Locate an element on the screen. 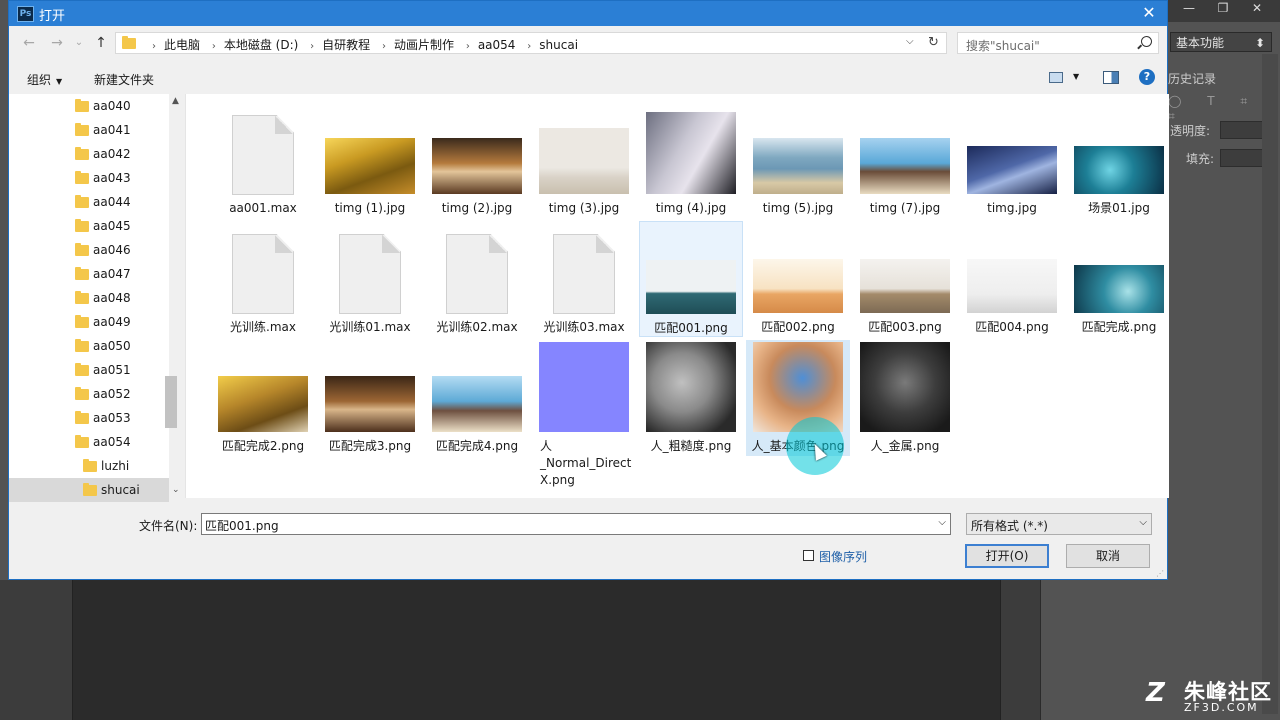 The image size is (1280, 720). file-tile: timg.jpg is located at coordinates (1012, 160).